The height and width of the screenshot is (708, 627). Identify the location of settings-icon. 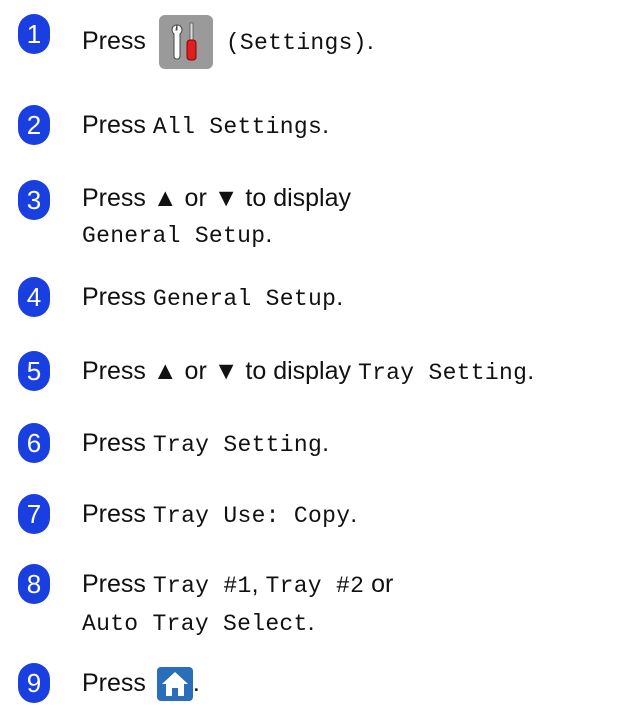
(185, 42).